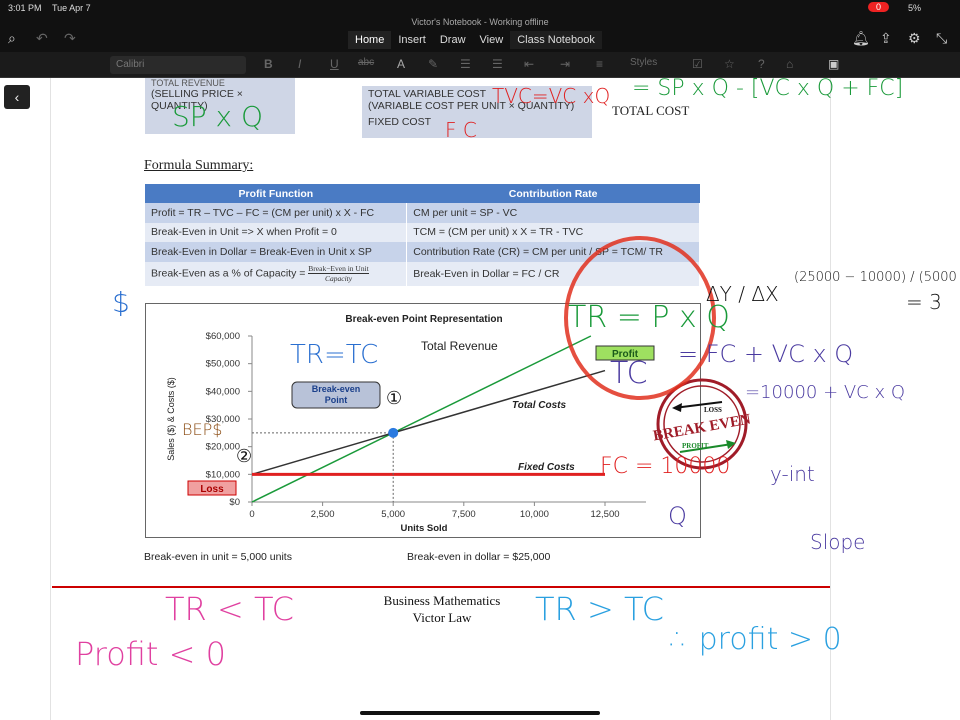 The width and height of the screenshot is (960, 720). What do you see at coordinates (833, 64) in the screenshot?
I see `note-icon: ▣` at bounding box center [833, 64].